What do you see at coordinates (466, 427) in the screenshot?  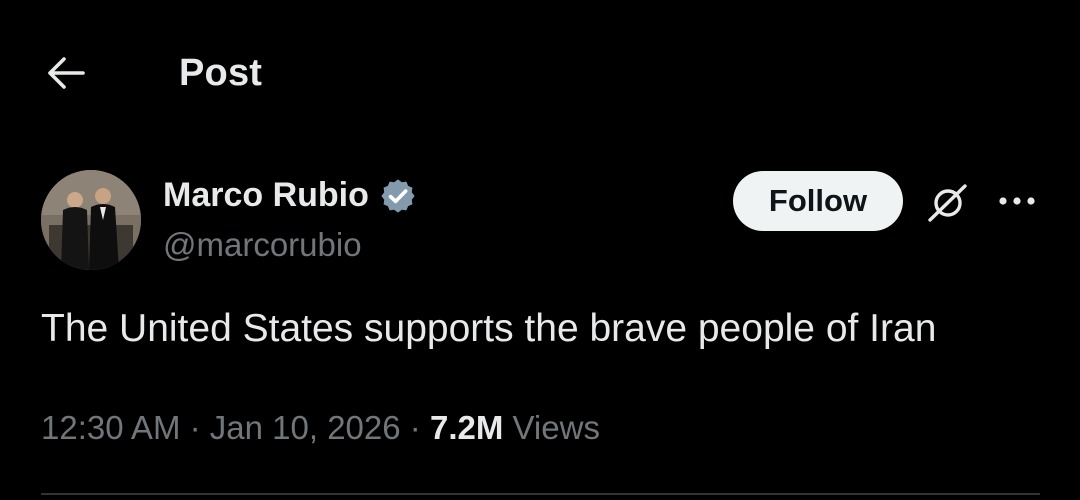 I see `views-count: 7.2M` at bounding box center [466, 427].